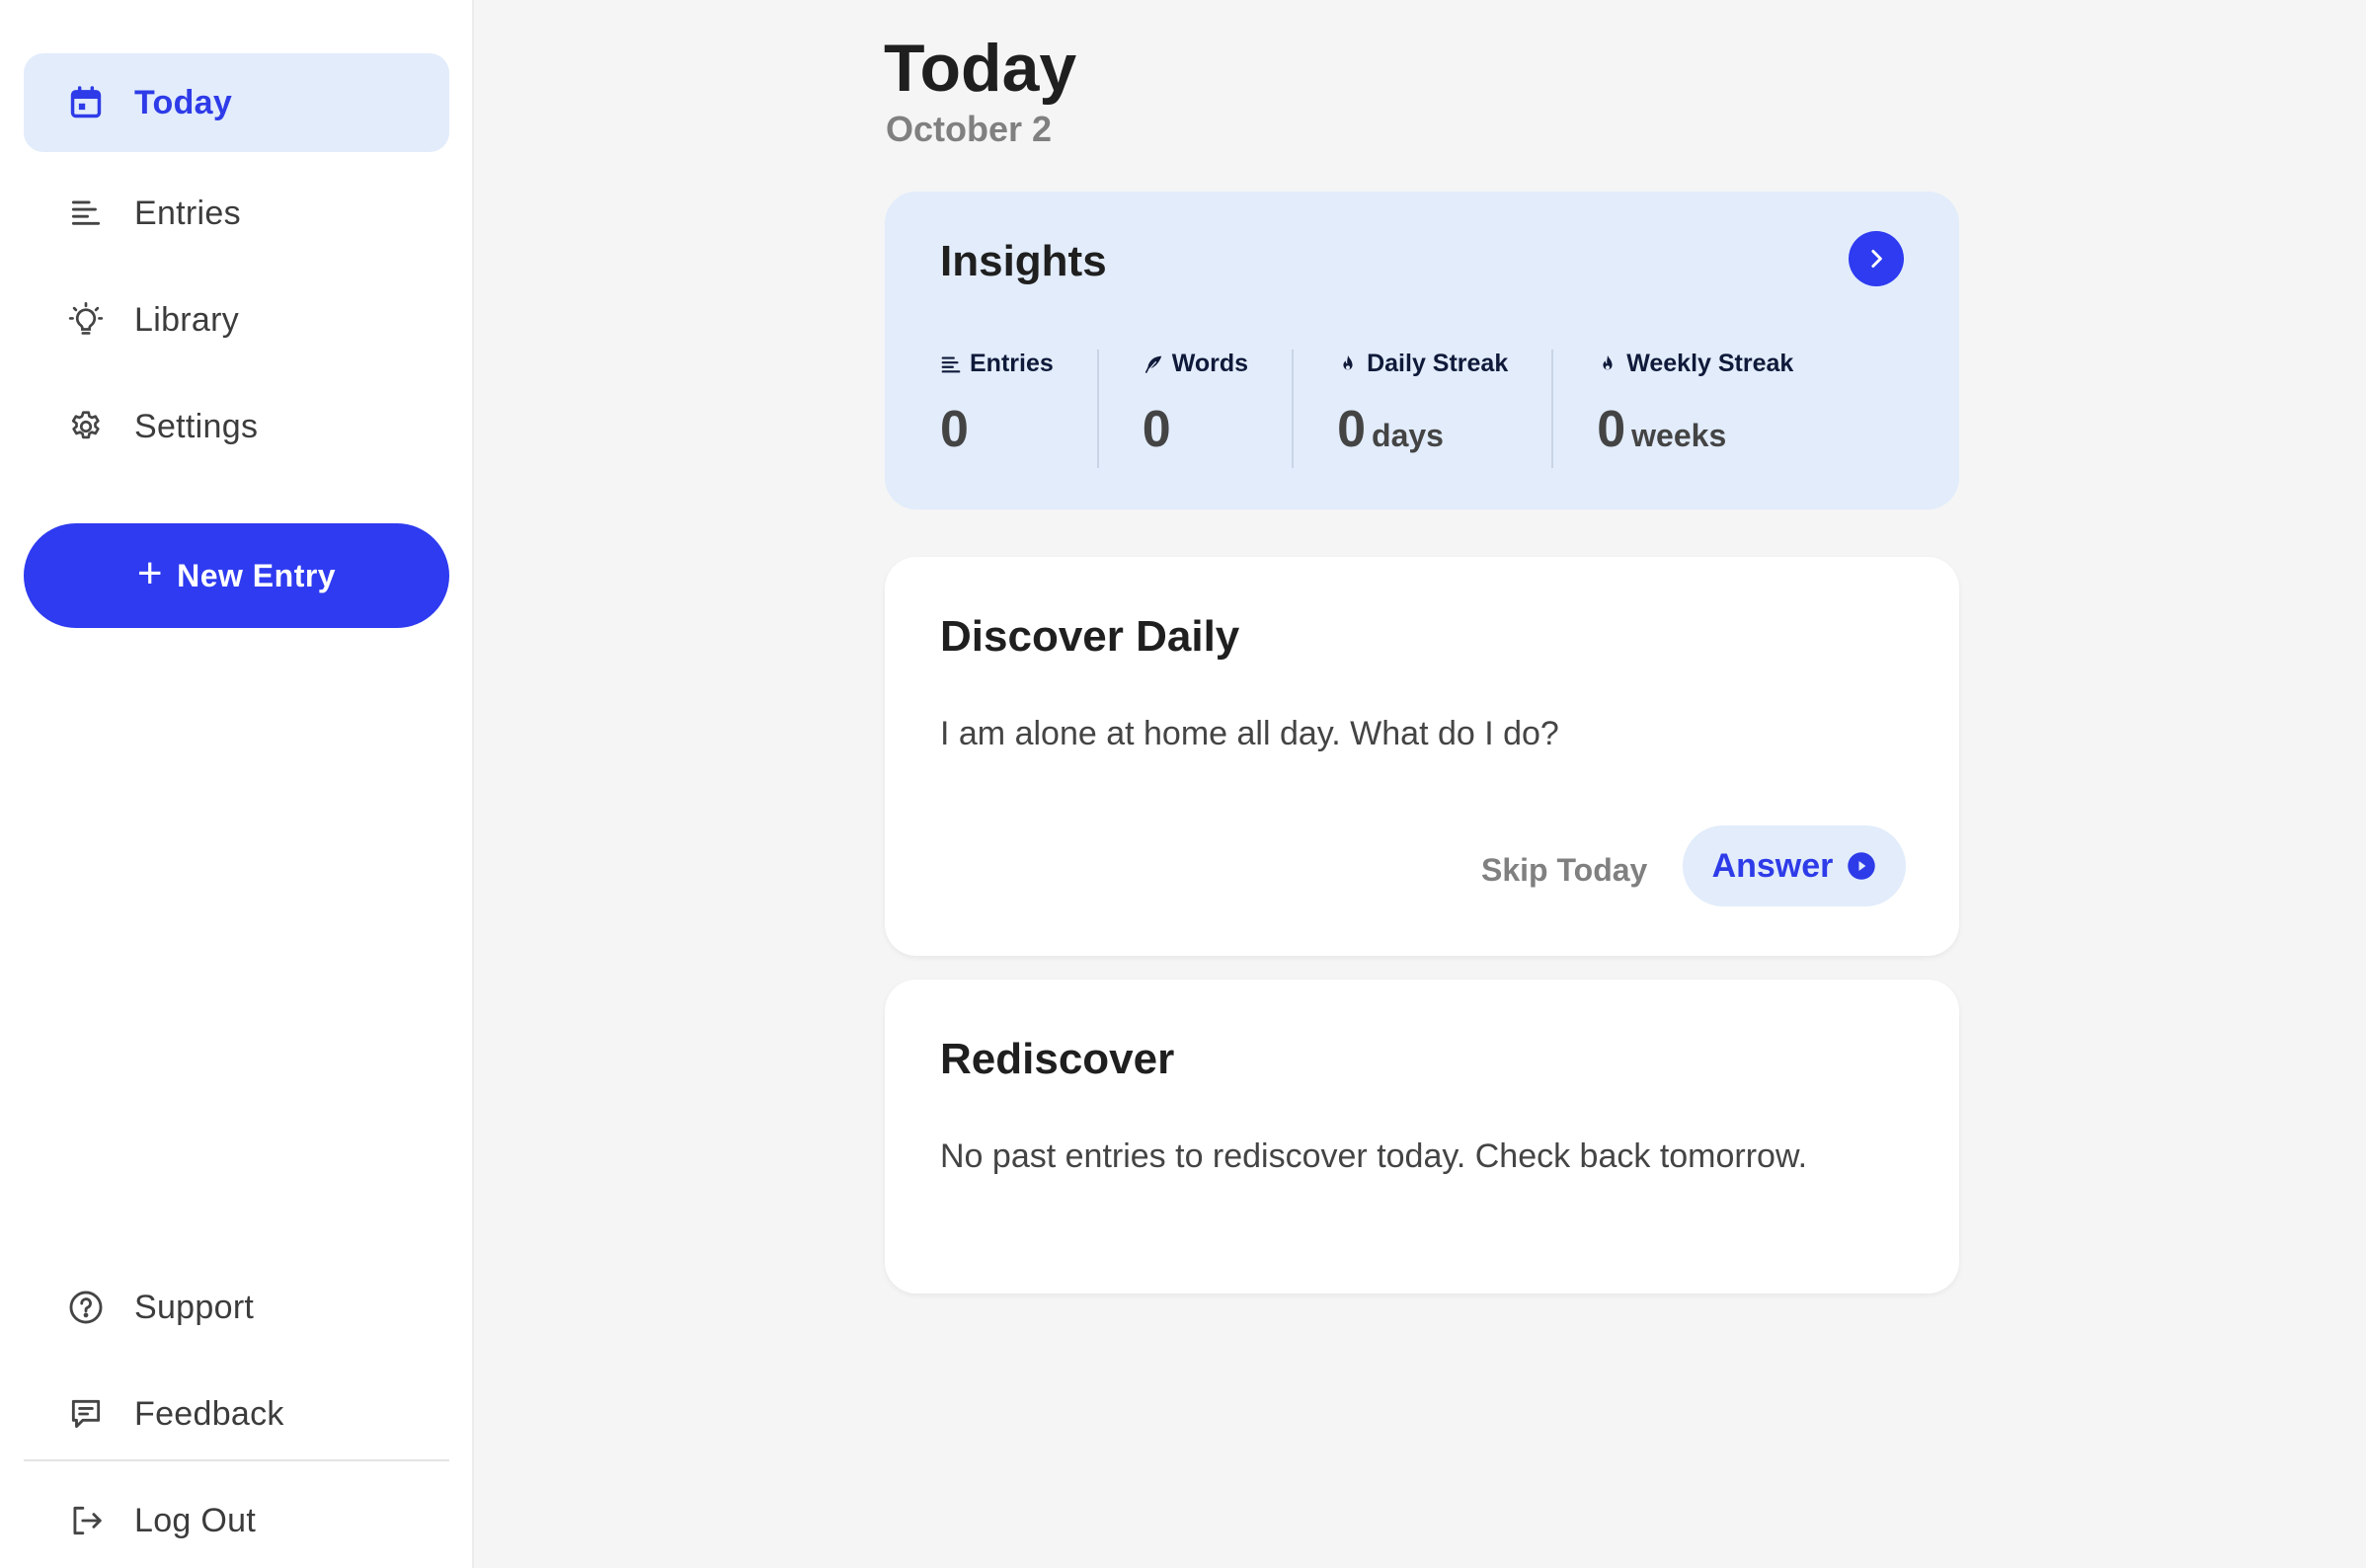 The image size is (2366, 1568). I want to click on answer-button: Answer, so click(1794, 865).